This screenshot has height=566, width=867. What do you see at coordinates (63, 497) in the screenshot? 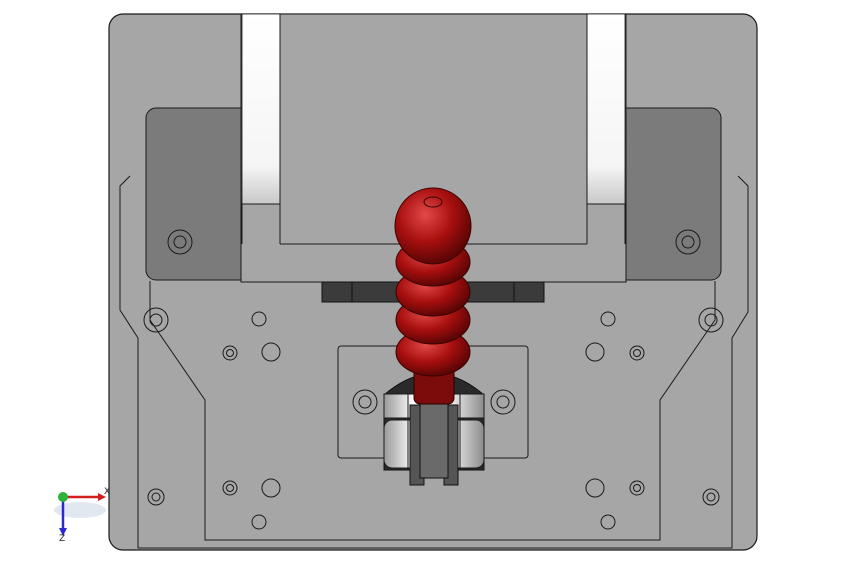
I see `y-axis-origin` at bounding box center [63, 497].